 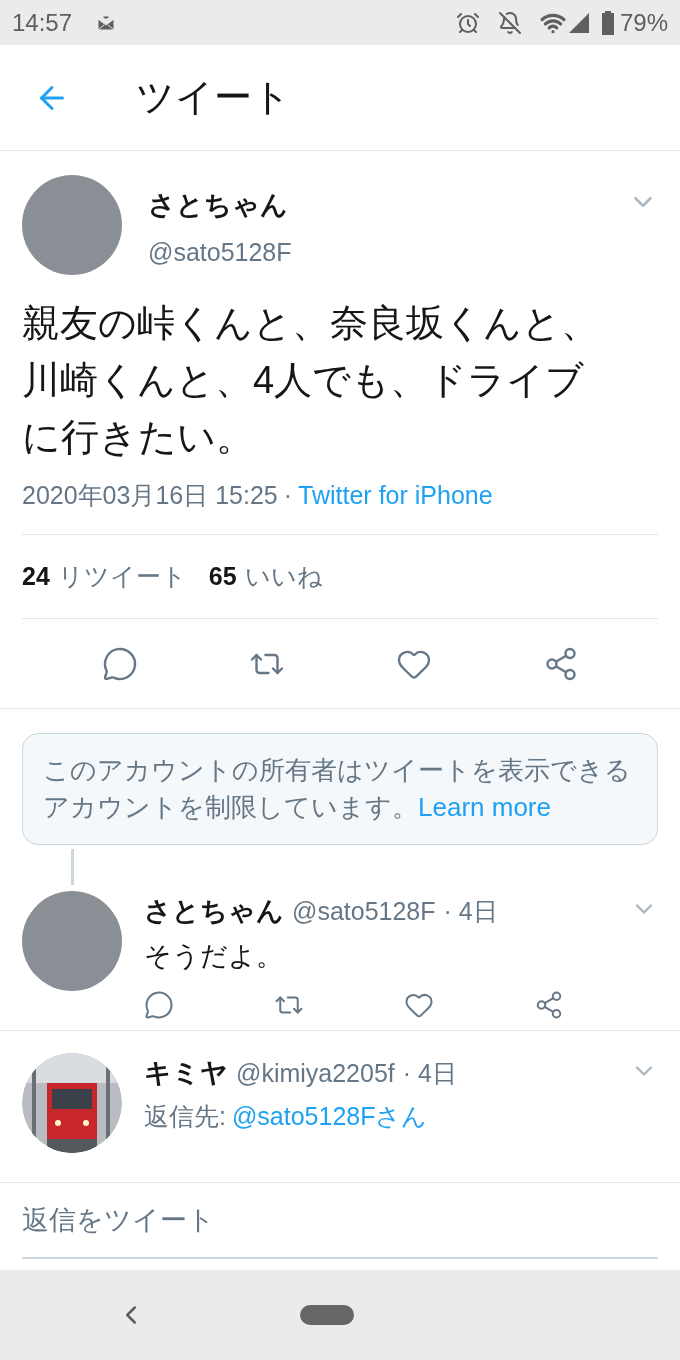 I want to click on tweet-date: 2020年03月16日 15:25, so click(x=150, y=496).